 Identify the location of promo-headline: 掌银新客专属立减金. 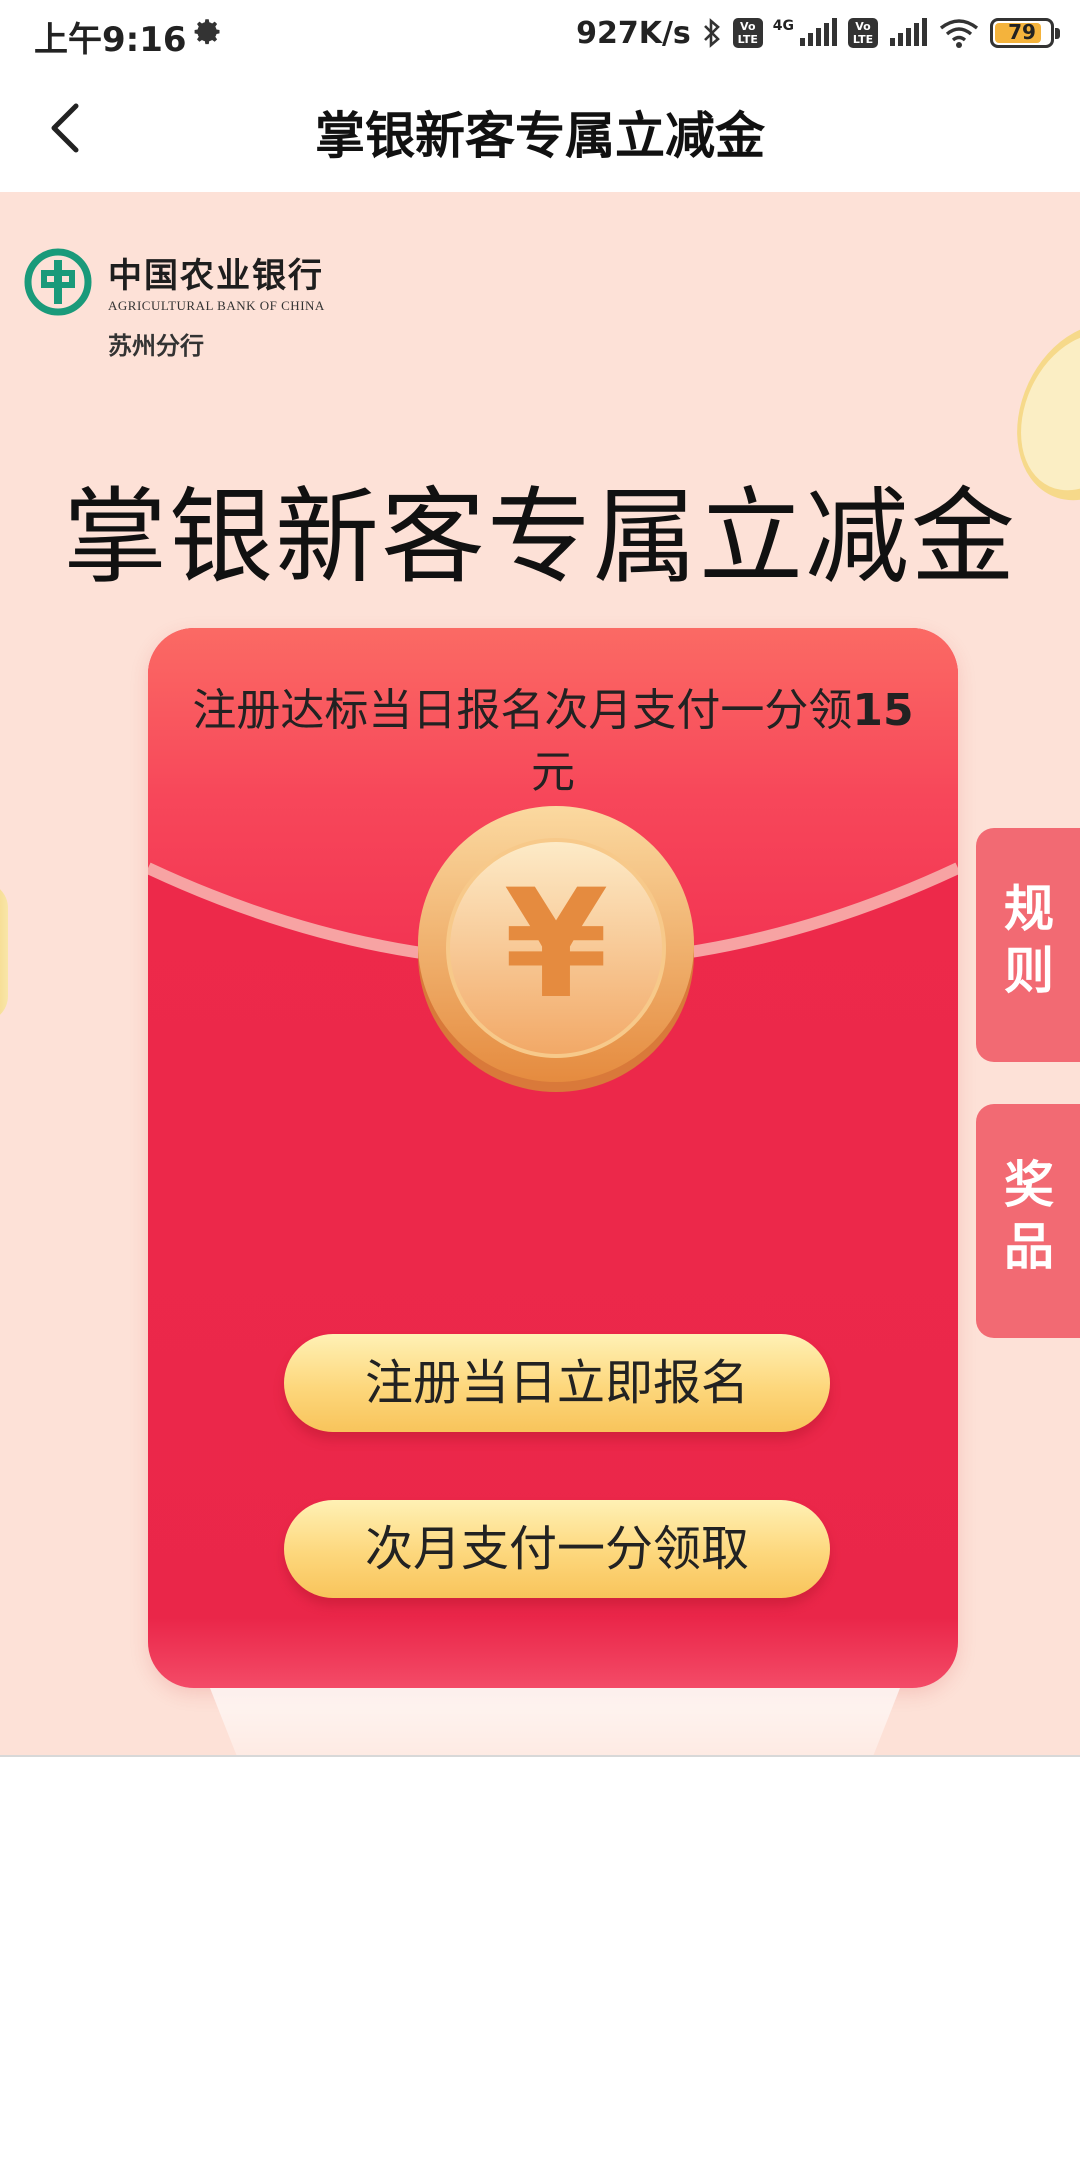
(539, 537).